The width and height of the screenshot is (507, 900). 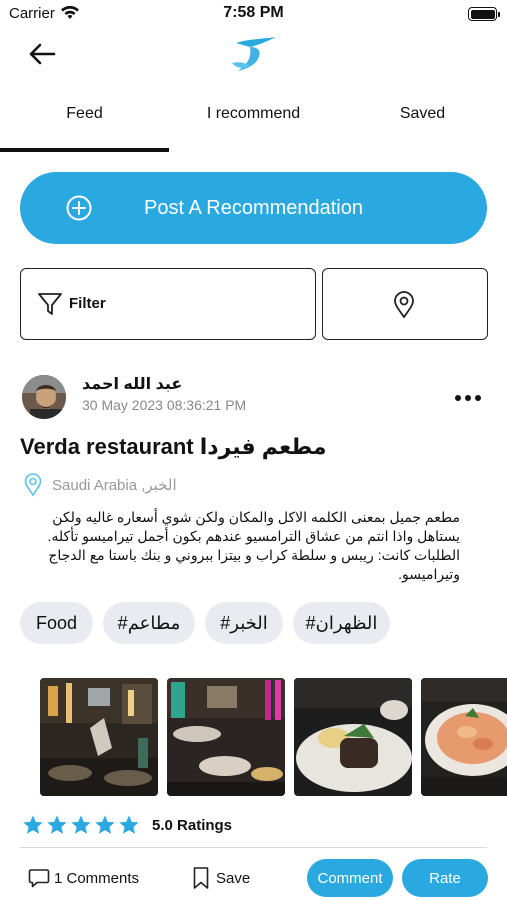 I want to click on photo-carousel, so click(x=273, y=737).